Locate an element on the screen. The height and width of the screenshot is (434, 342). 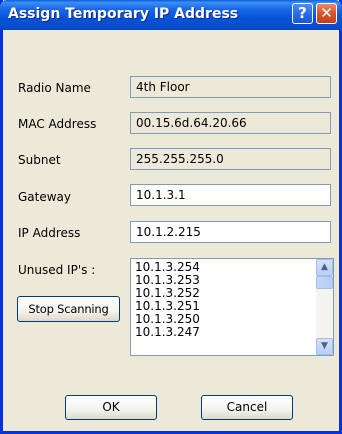
radio-name-label: Radio Name is located at coordinates (54, 88).